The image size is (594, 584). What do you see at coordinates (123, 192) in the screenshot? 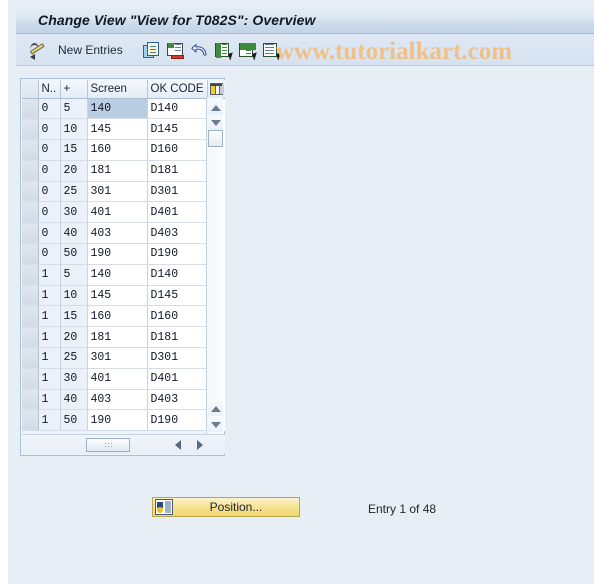
I see `table-row: 0 25 301 D301` at bounding box center [123, 192].